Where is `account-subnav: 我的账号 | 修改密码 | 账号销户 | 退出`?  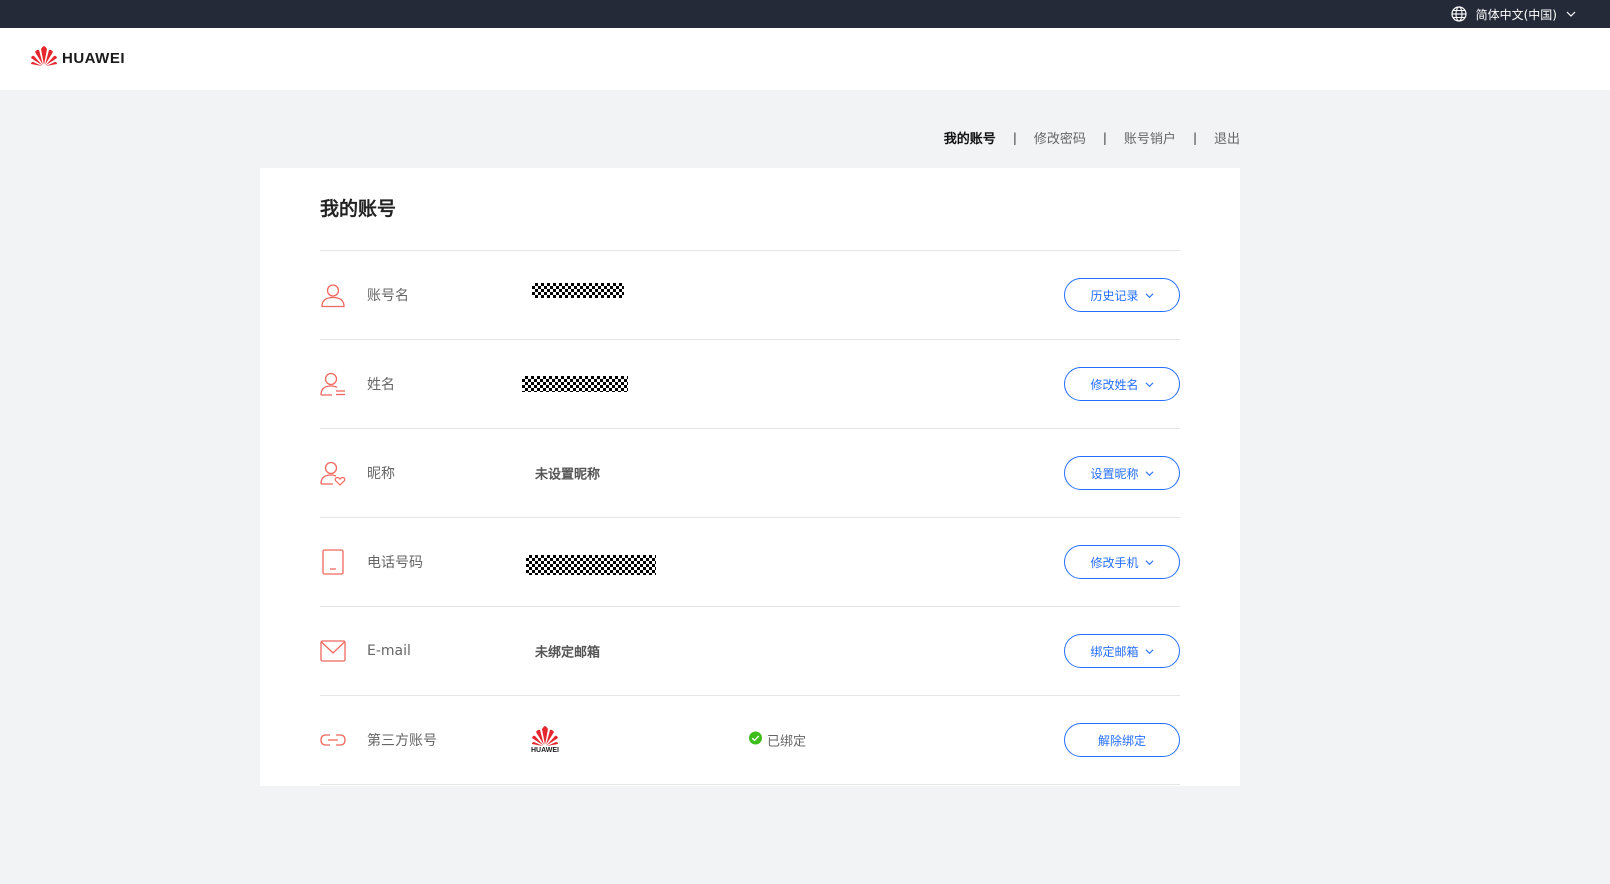
account-subnav: 我的账号 | 修改密码 | 账号销户 | 退出 is located at coordinates (1092, 138).